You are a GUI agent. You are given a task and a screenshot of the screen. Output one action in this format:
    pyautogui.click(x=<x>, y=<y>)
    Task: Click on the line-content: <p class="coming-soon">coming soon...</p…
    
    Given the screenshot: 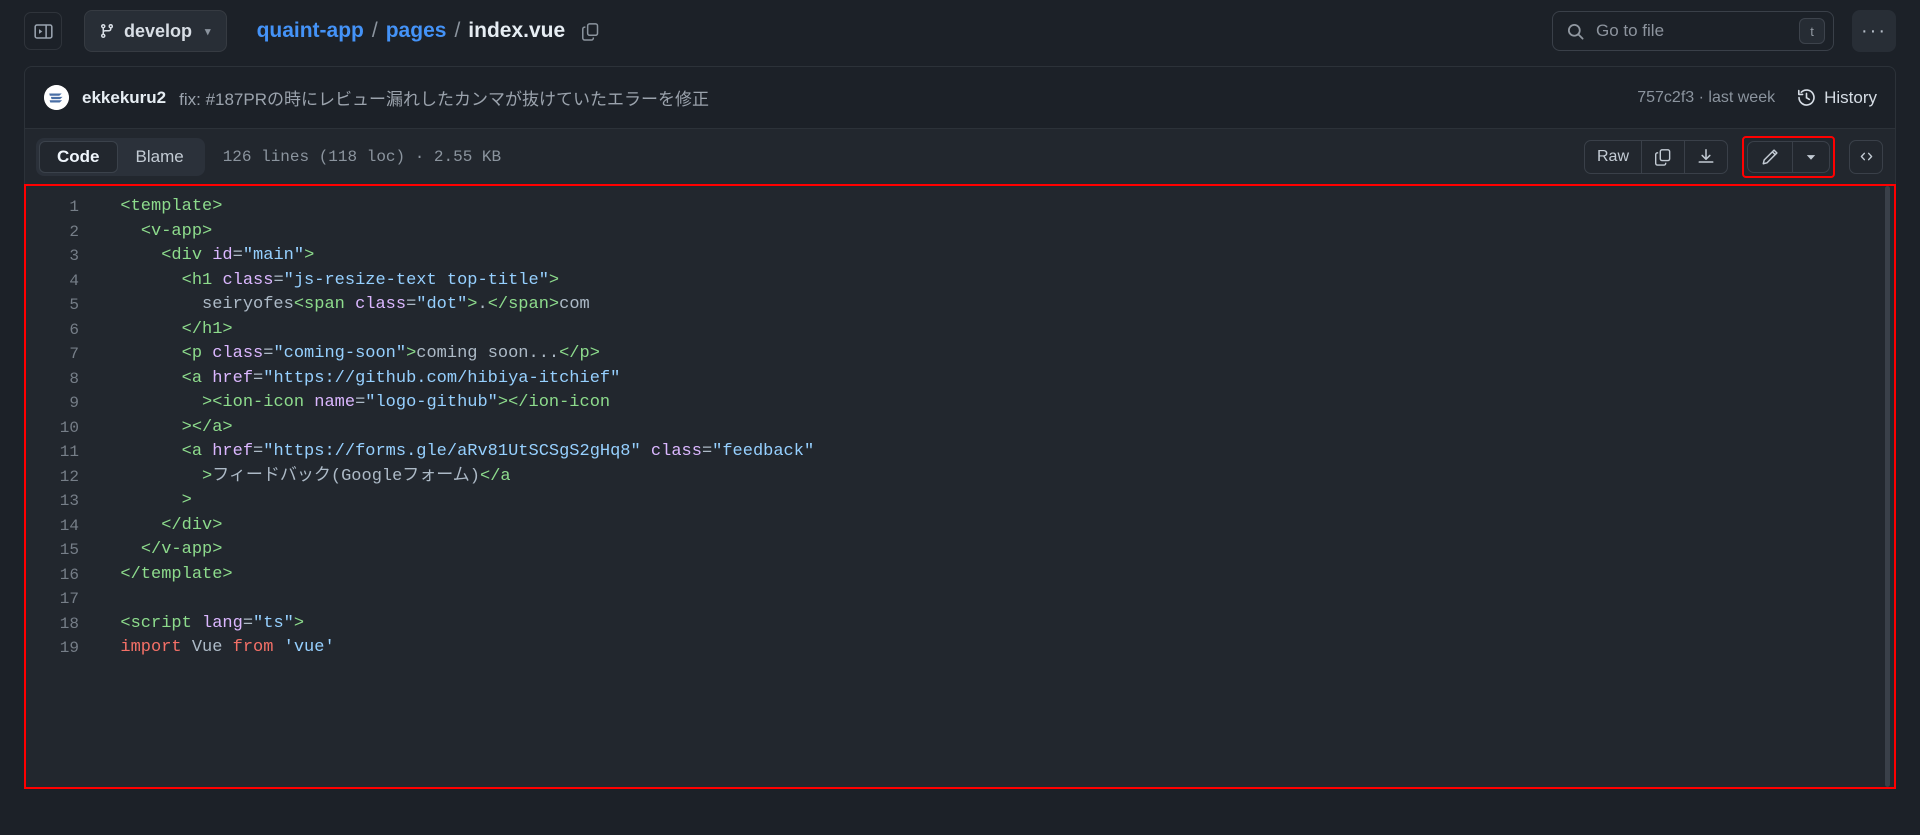 What is the action you would take?
    pyautogui.click(x=997, y=354)
    